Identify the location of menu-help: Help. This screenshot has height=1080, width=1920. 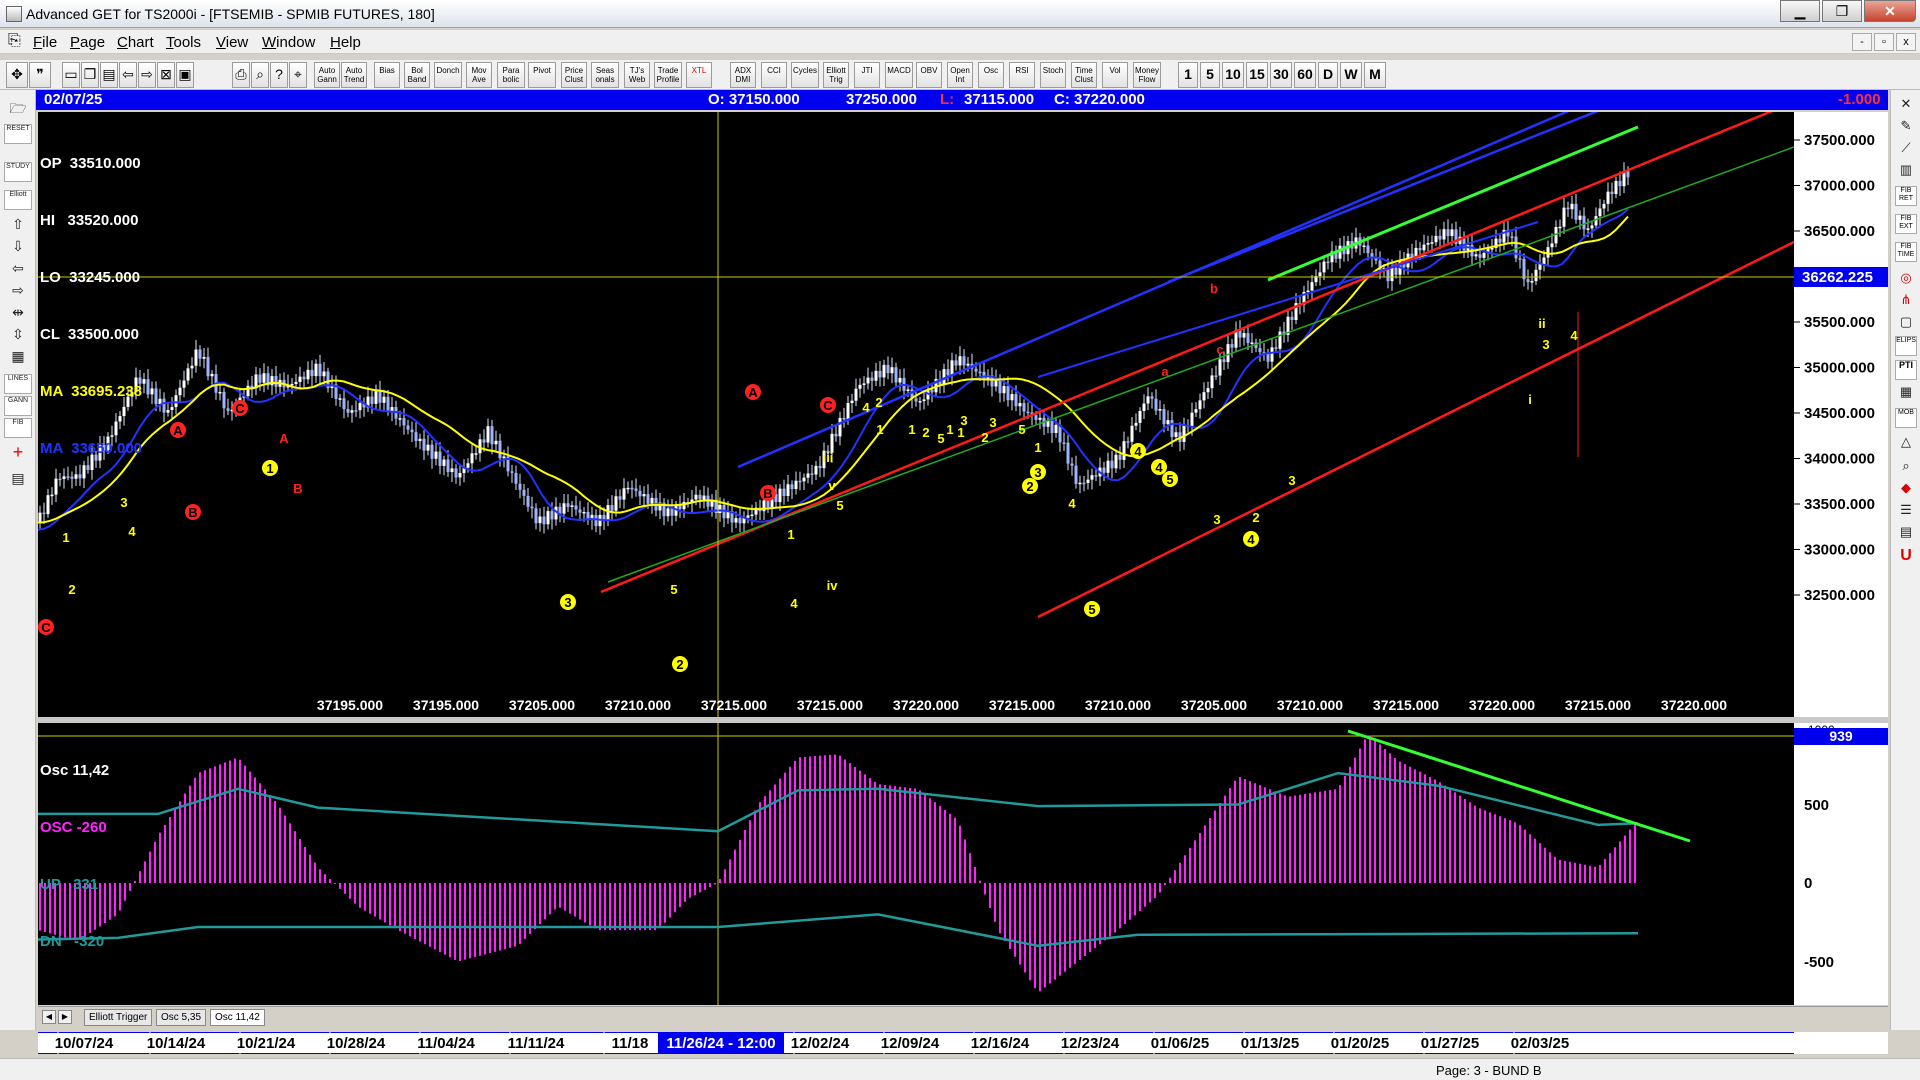
(345, 42).